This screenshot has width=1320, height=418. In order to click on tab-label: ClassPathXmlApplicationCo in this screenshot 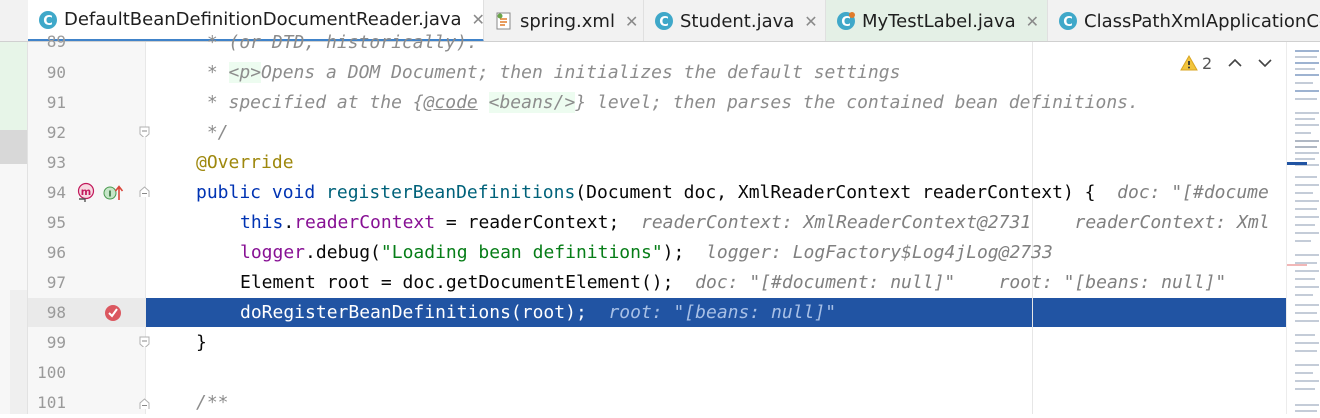, I will do `click(1202, 21)`.